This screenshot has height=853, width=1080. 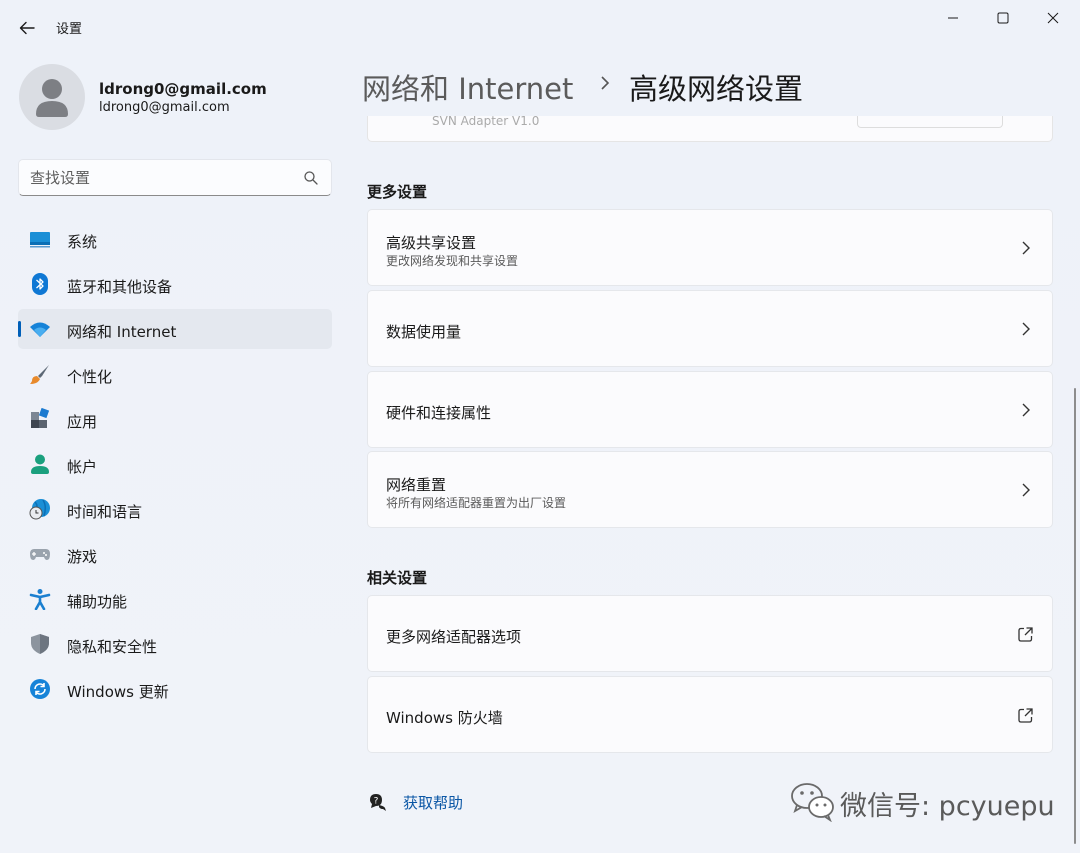 What do you see at coordinates (40, 464) in the screenshot?
I see `account-icon` at bounding box center [40, 464].